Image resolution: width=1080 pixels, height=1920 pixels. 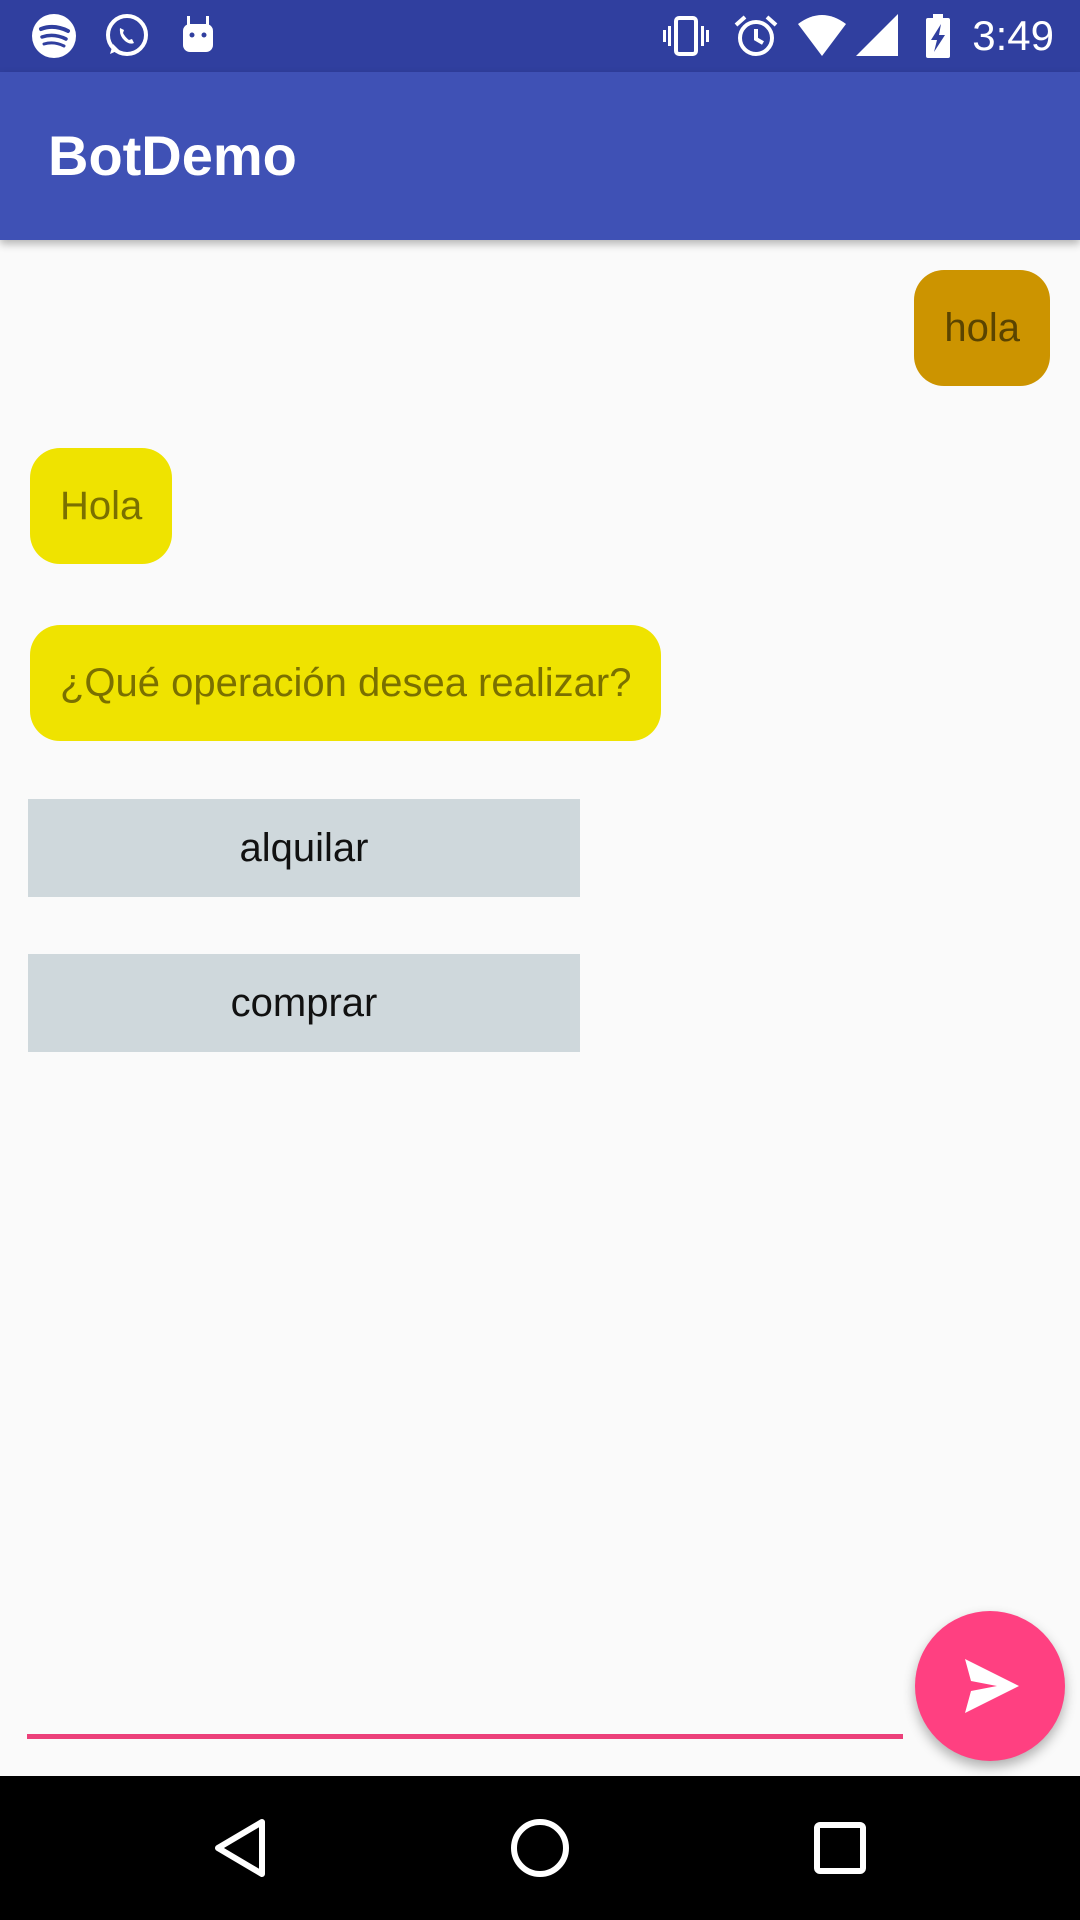 What do you see at coordinates (540, 156) in the screenshot?
I see `app-bar: BotDemo` at bounding box center [540, 156].